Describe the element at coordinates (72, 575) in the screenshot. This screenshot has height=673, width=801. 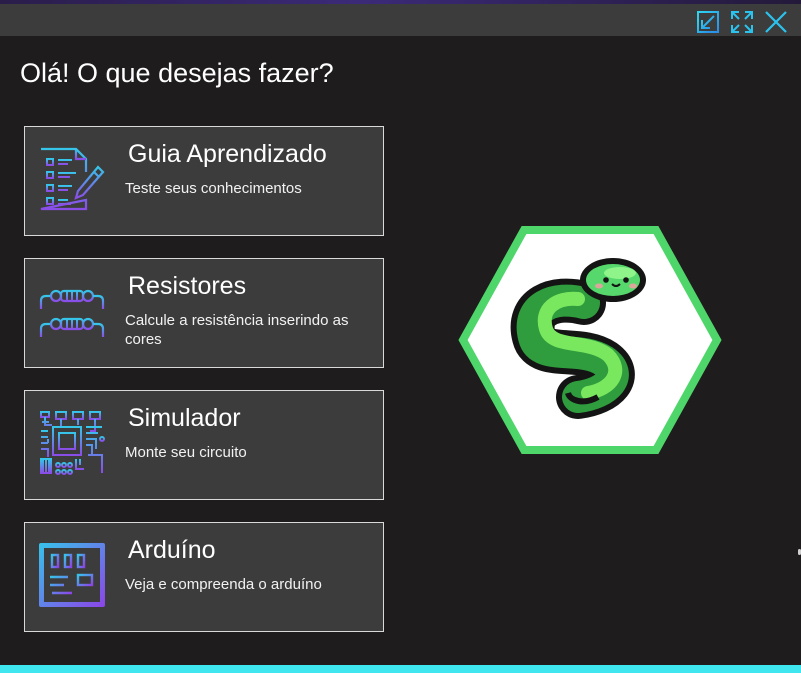
I see `arduino-chip-icon` at that location.